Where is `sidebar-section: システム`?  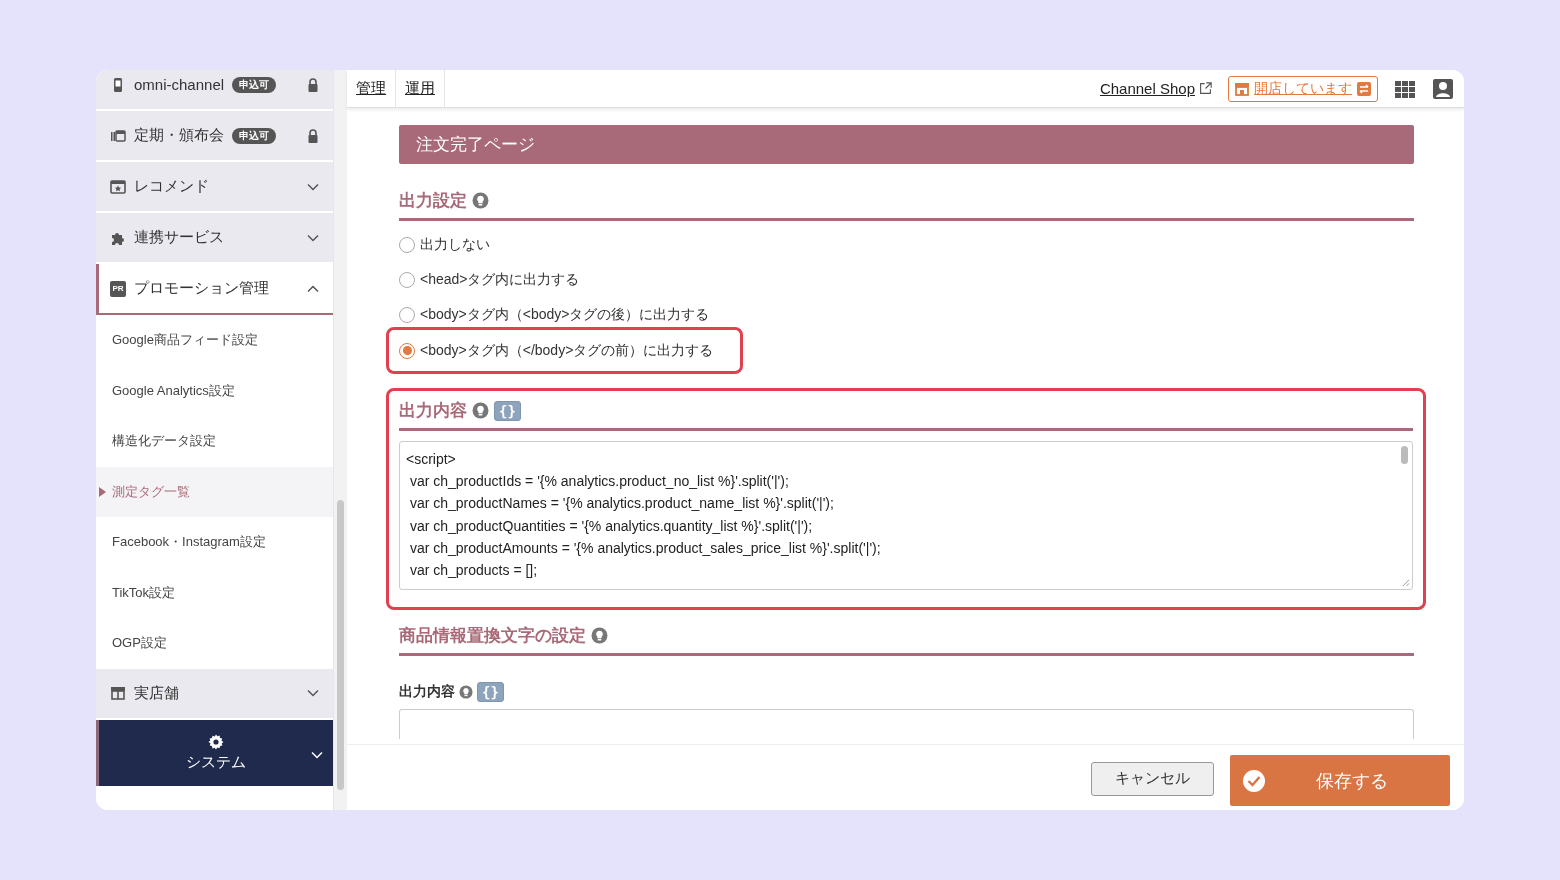
sidebar-section: システム is located at coordinates (214, 752).